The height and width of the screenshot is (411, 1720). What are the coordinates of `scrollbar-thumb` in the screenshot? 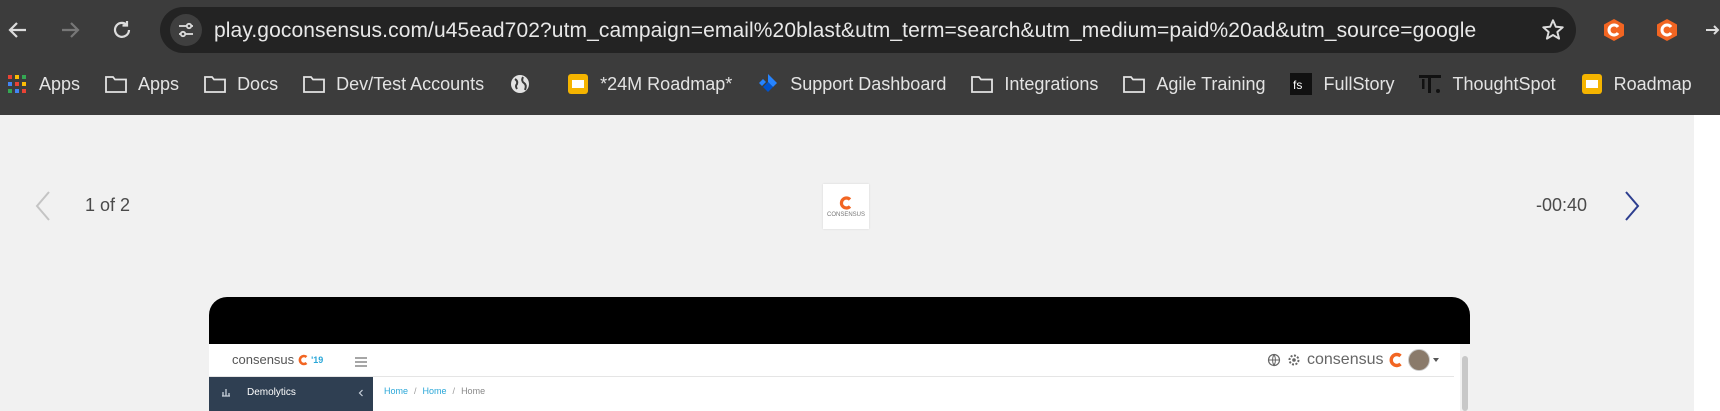 It's located at (1465, 383).